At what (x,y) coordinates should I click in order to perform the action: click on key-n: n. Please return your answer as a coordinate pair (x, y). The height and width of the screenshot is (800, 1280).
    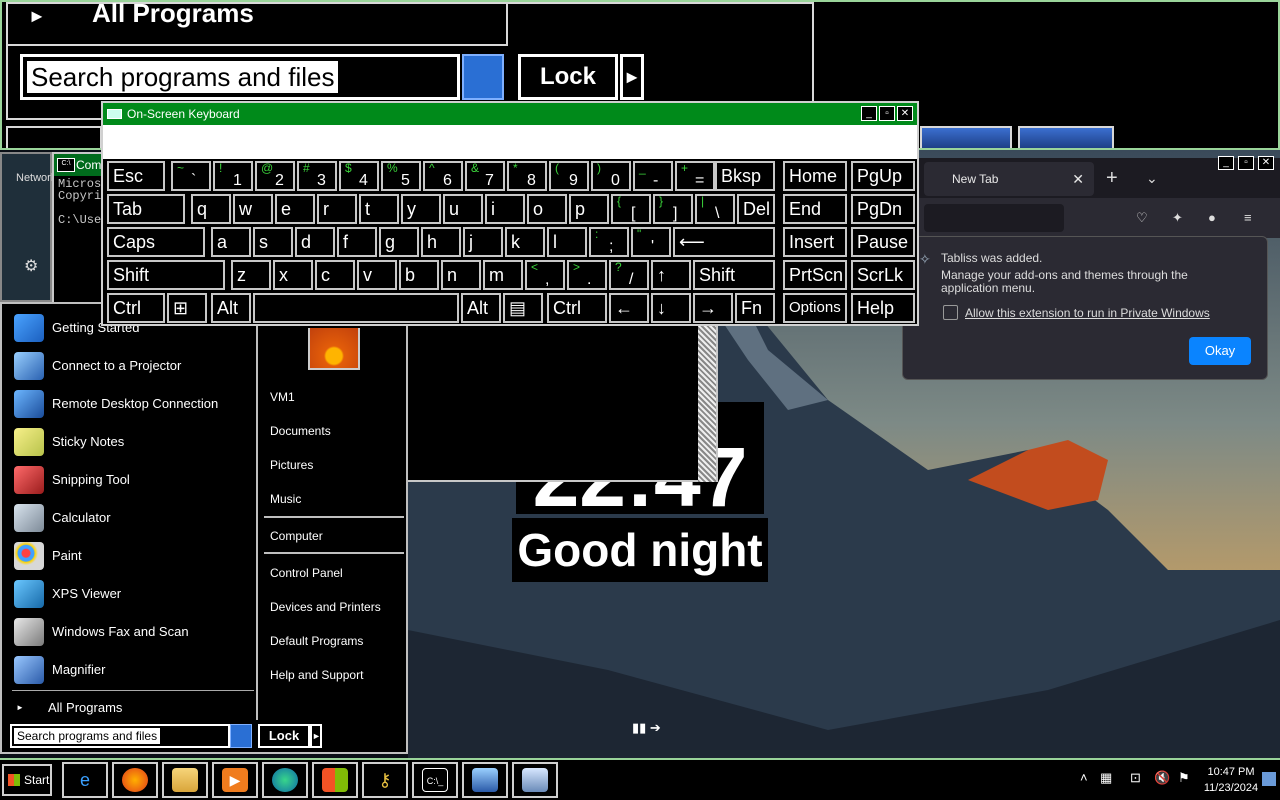
    Looking at the image, I should click on (461, 275).